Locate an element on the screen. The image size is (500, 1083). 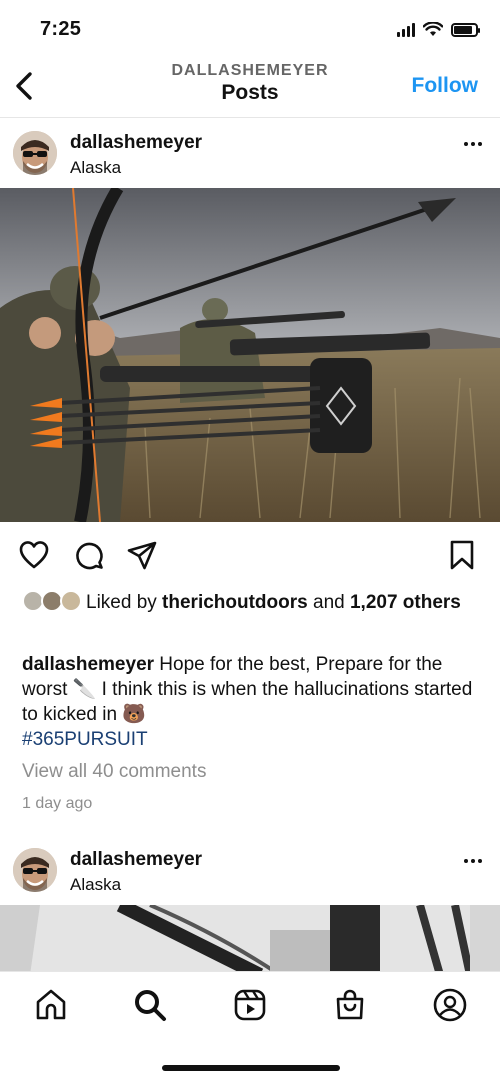
status-time: 7:25 is located at coordinates (61, 29).